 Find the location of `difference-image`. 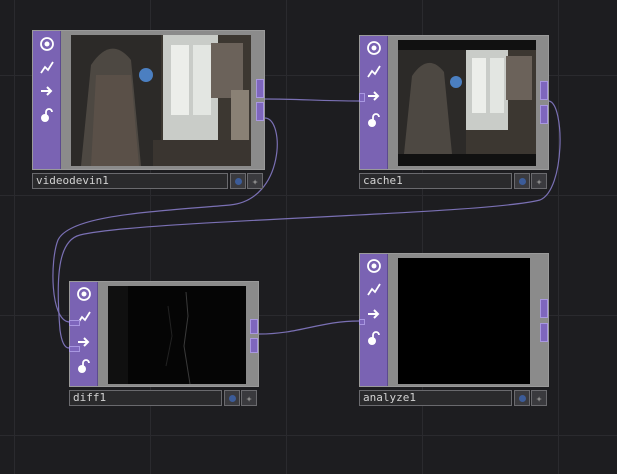

difference-image is located at coordinates (177, 335).